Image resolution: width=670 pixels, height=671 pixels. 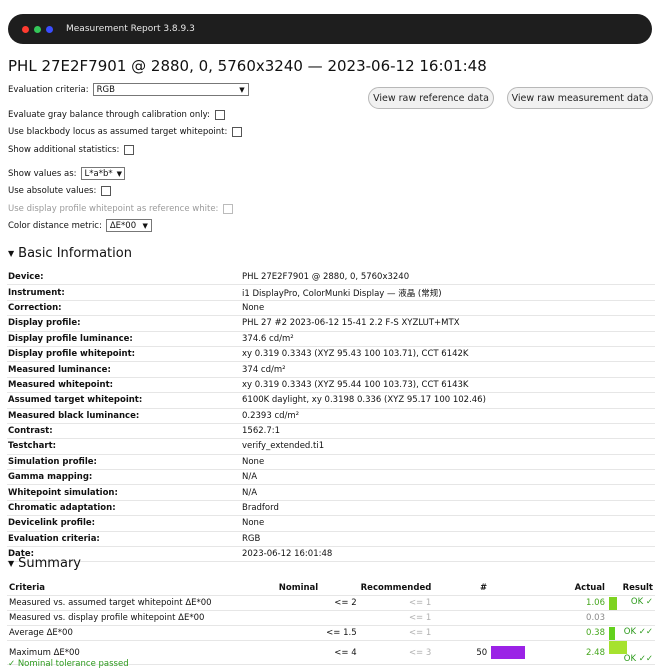 What do you see at coordinates (396, 618) in the screenshot?
I see `summary-recommended: <= 1` at bounding box center [396, 618].